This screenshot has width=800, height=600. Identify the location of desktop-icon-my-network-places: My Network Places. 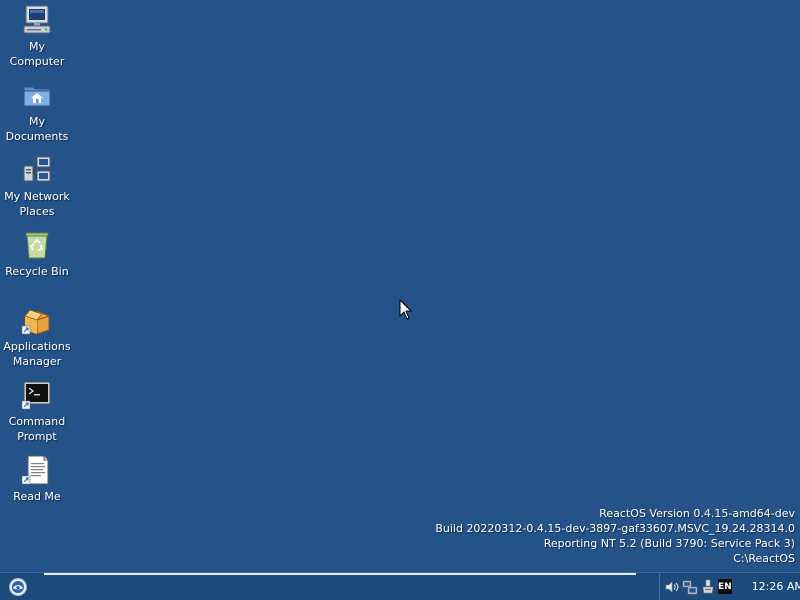
(37, 186).